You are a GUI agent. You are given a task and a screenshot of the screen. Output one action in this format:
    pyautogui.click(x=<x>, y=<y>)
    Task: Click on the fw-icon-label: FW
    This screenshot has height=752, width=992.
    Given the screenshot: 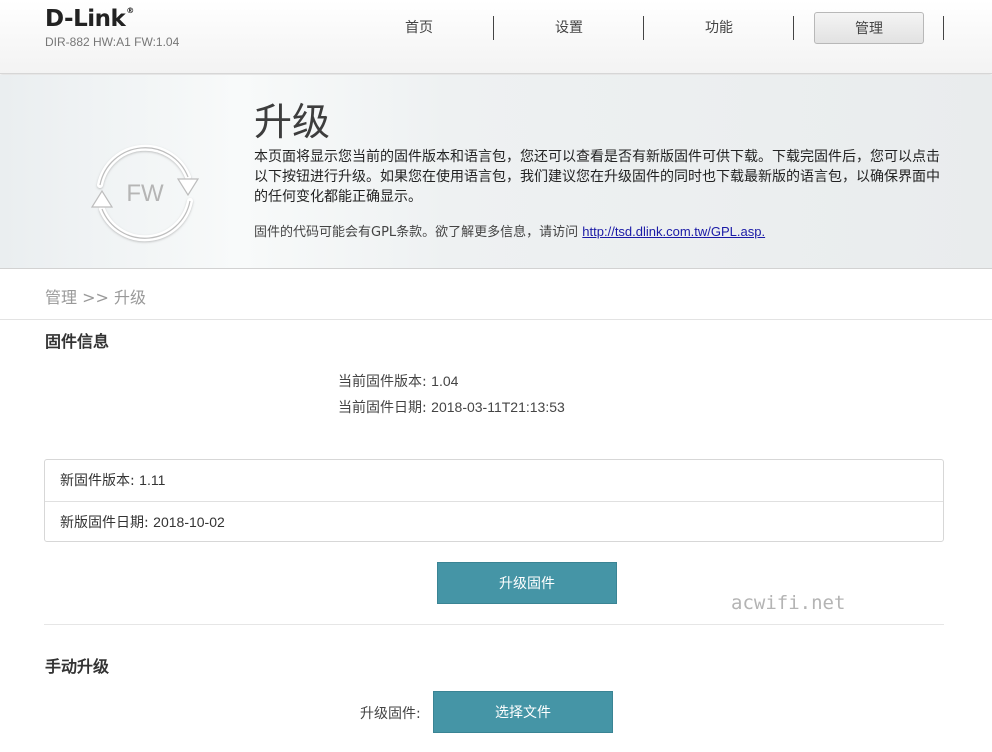 What is the action you would take?
    pyautogui.click(x=145, y=193)
    